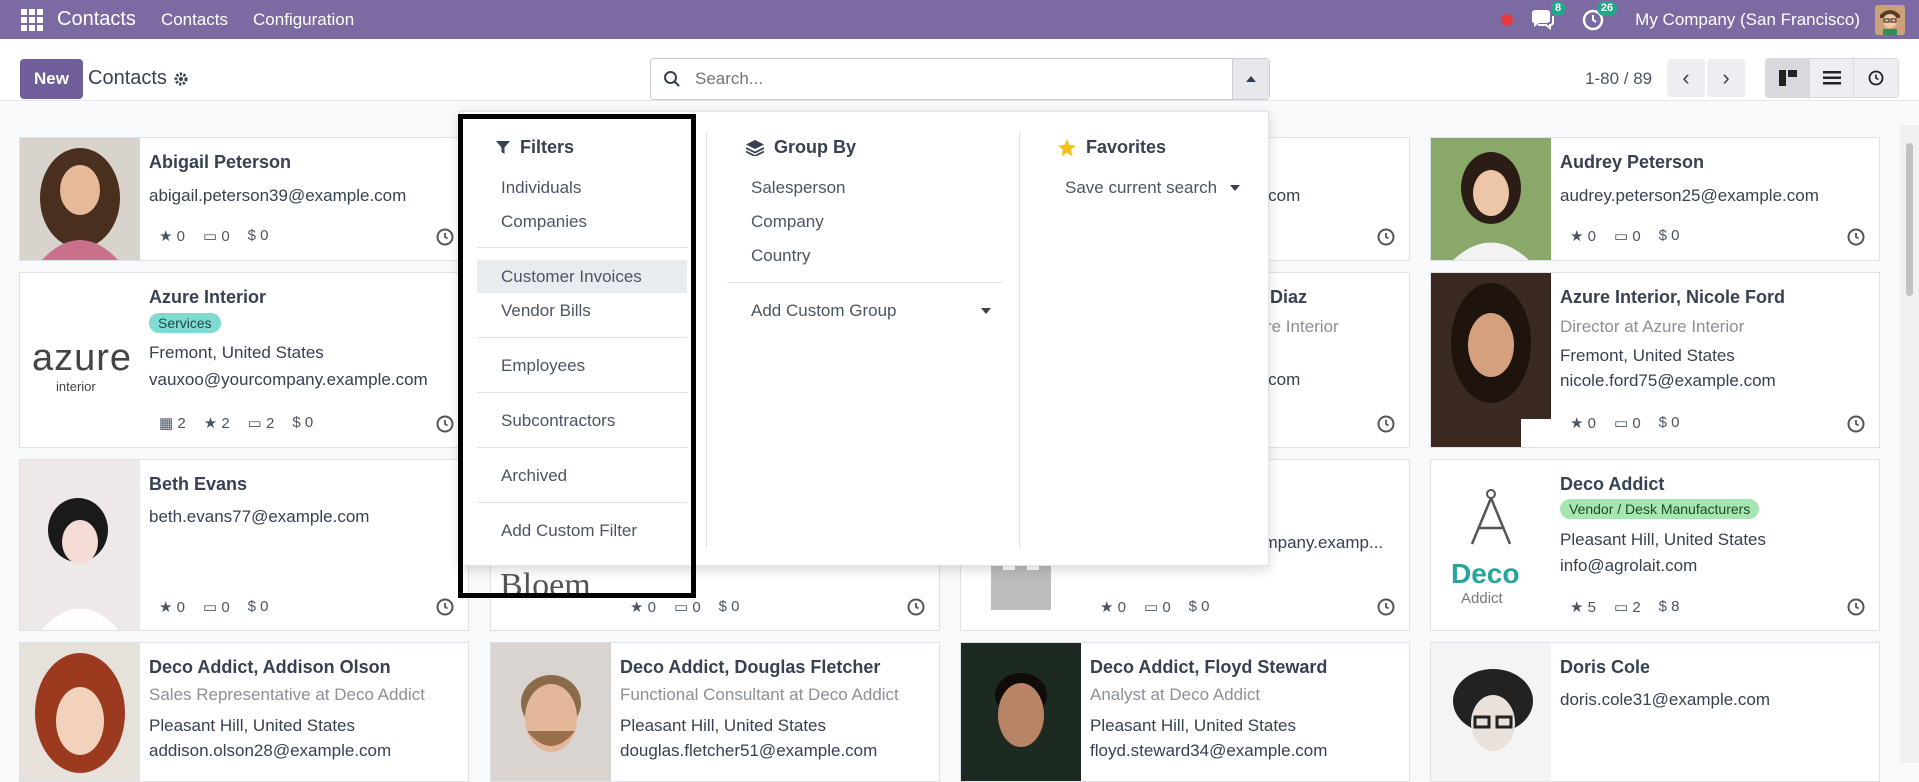 This screenshot has width=1919, height=782. I want to click on contact-name: Doris Cole, so click(1605, 667).